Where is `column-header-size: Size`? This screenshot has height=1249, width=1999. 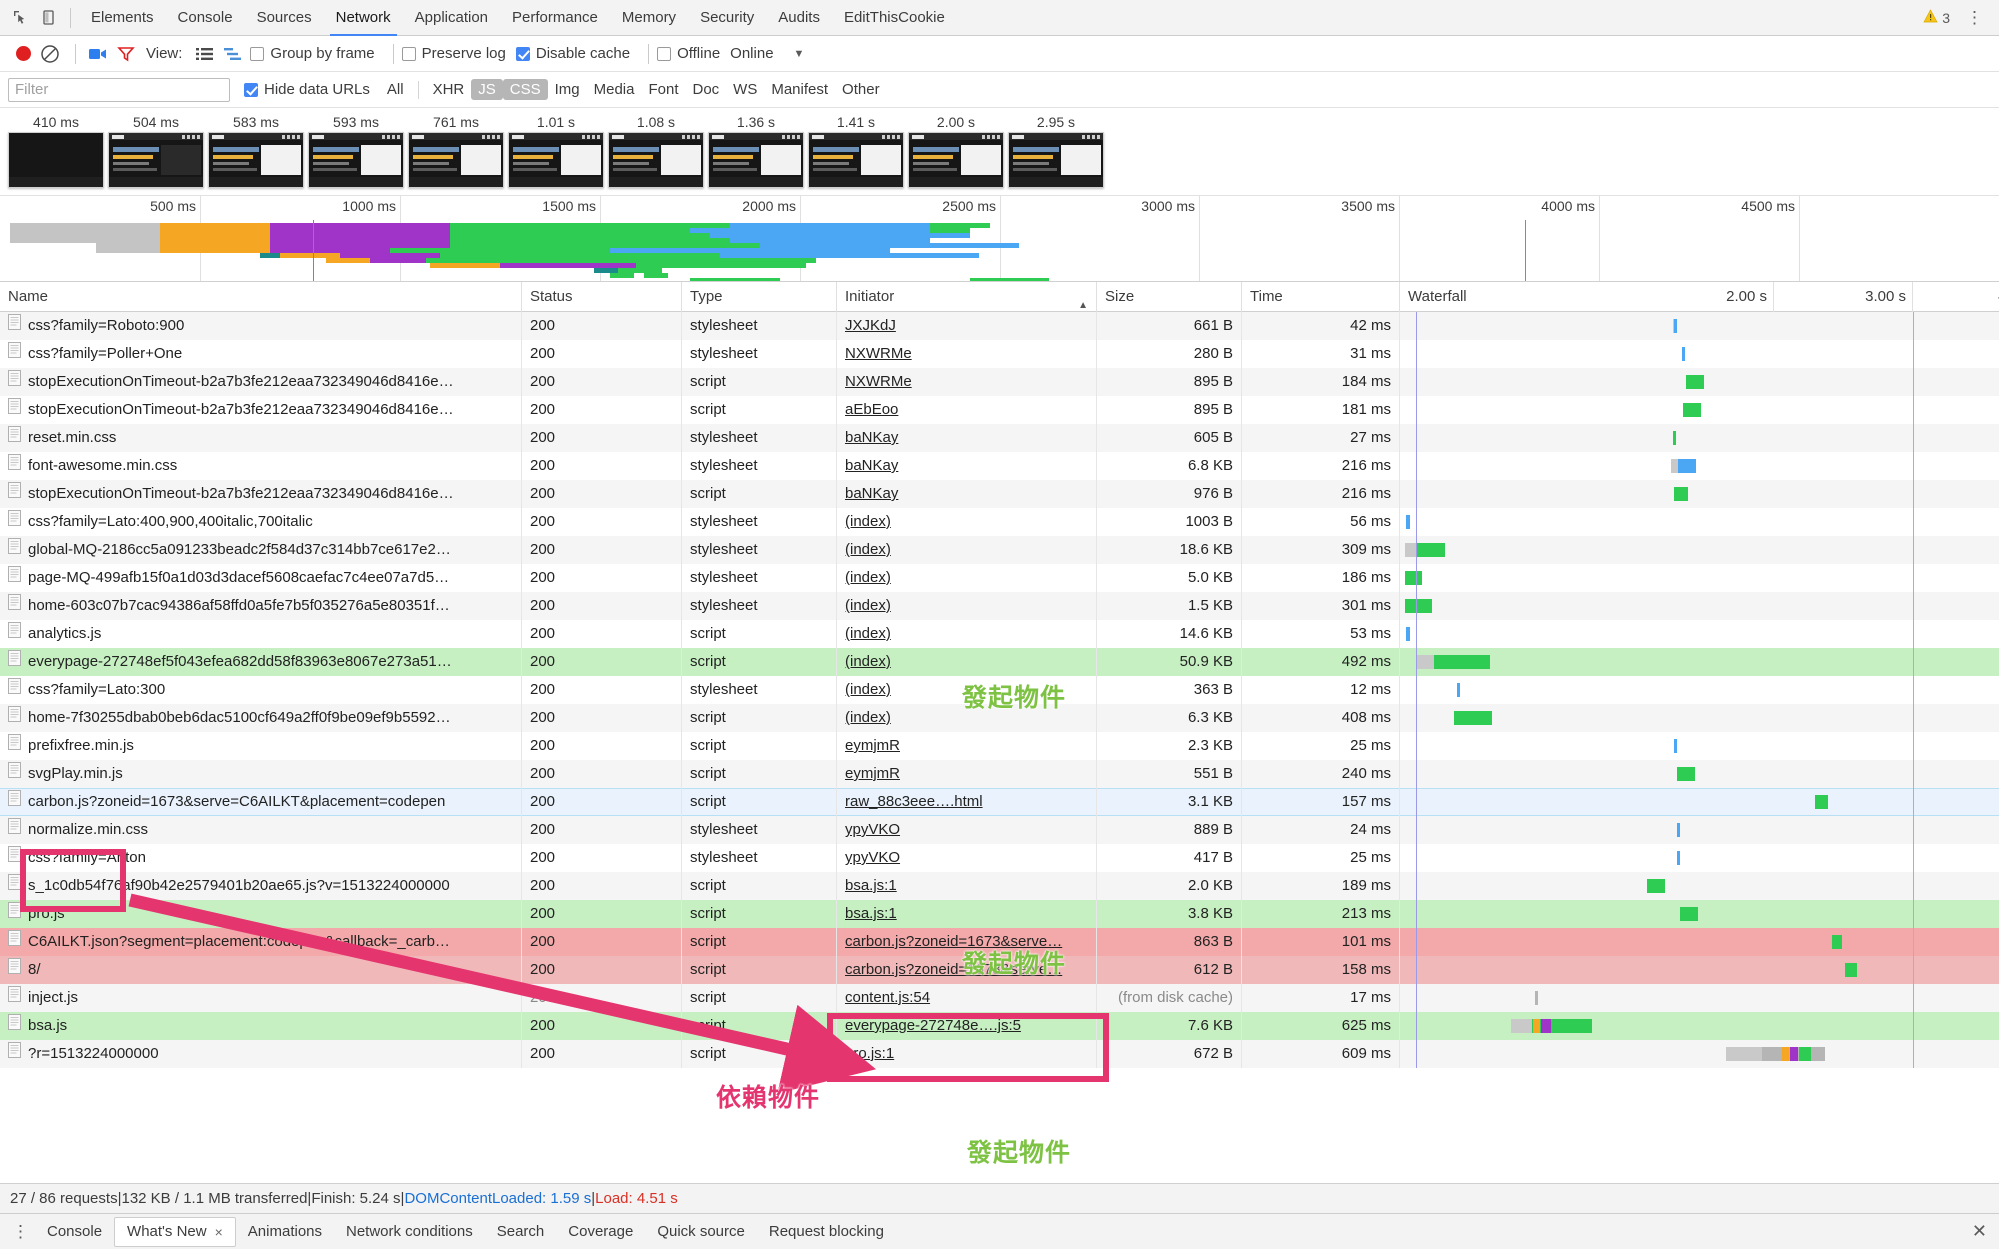
column-header-size: Size is located at coordinates (1169, 297).